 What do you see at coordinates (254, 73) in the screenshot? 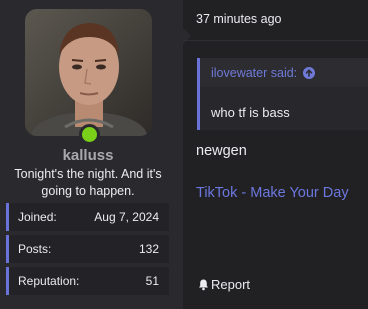
I see `quote-author: ilovewater said:` at bounding box center [254, 73].